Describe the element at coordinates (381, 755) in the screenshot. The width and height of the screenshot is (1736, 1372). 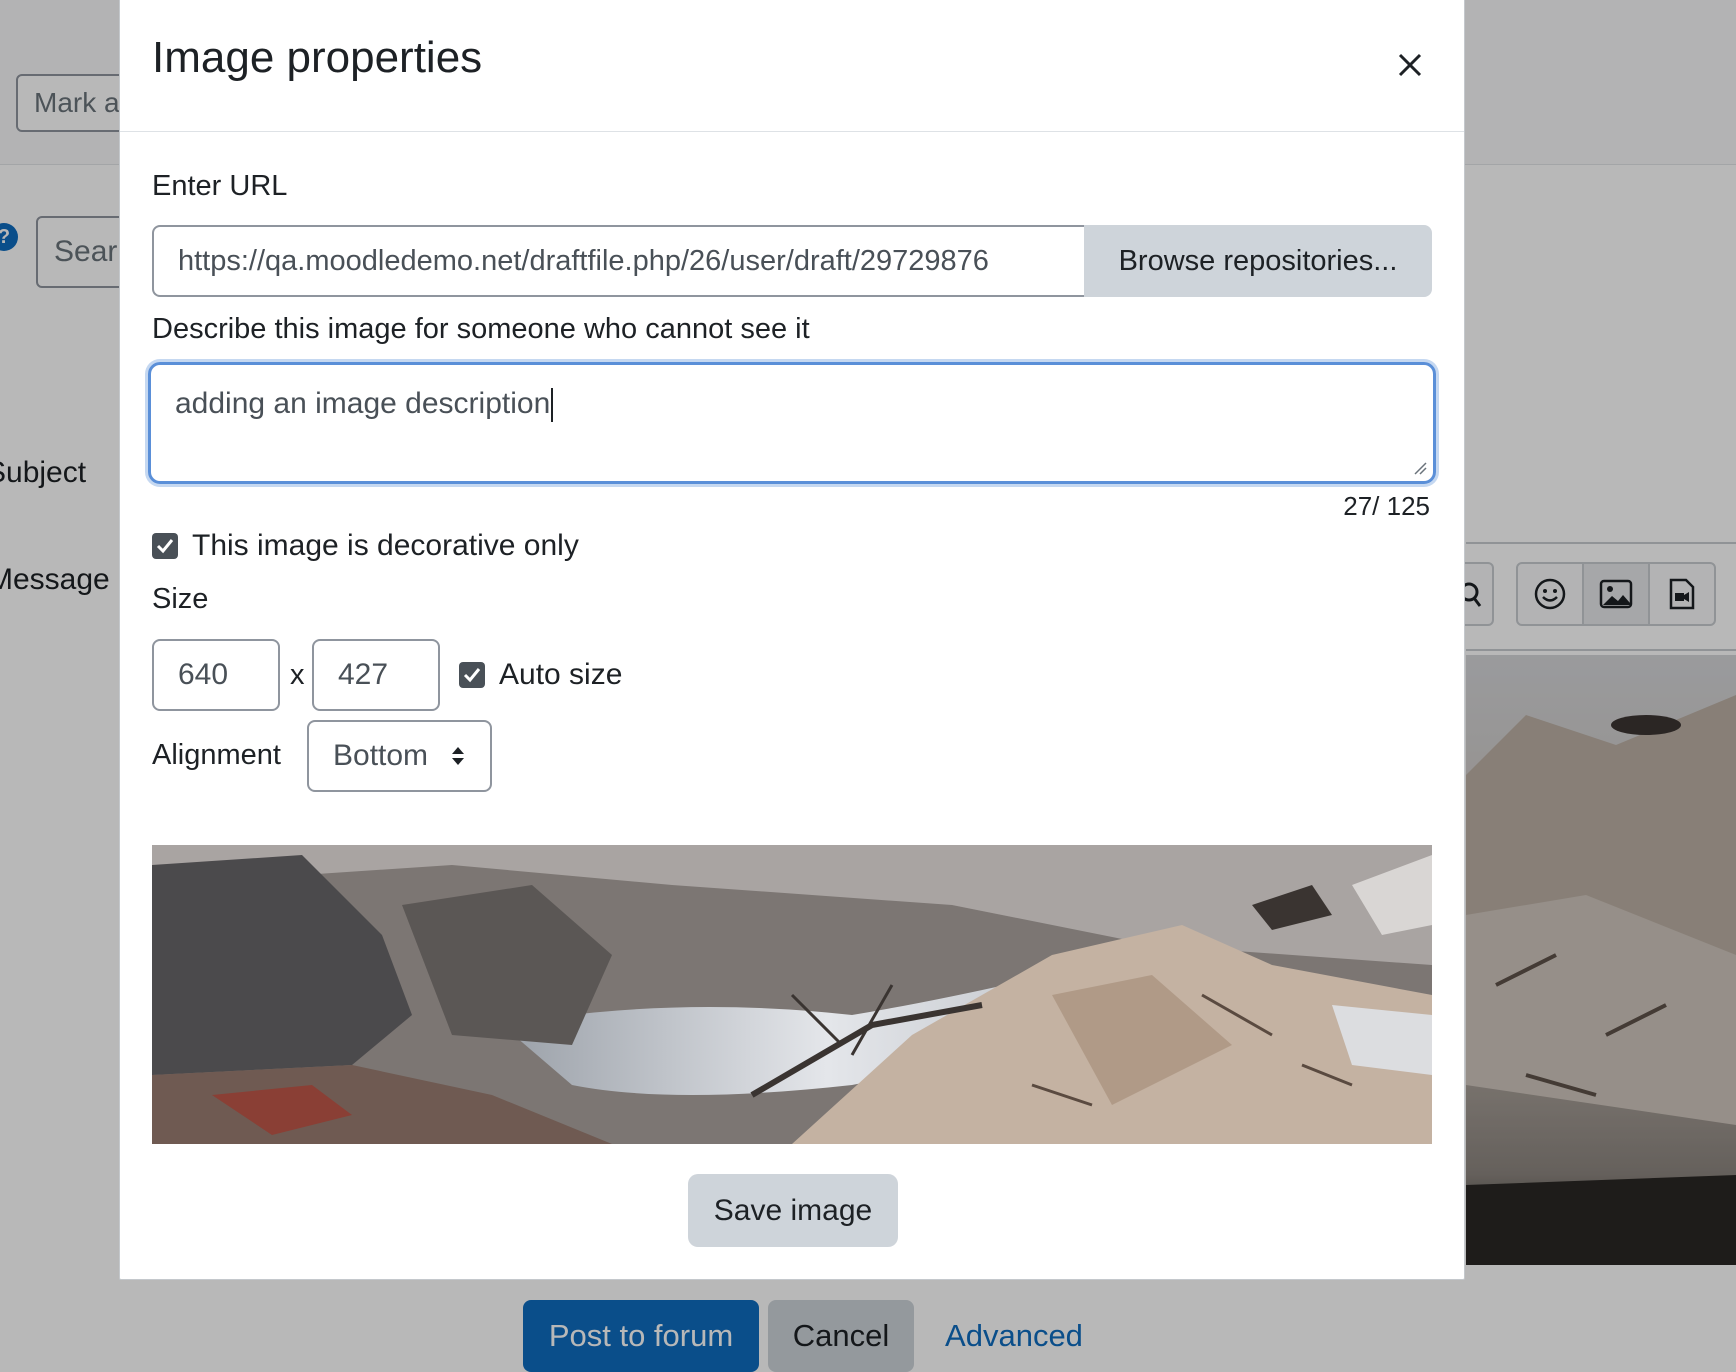
I see `alignment-value: Bottom` at that location.